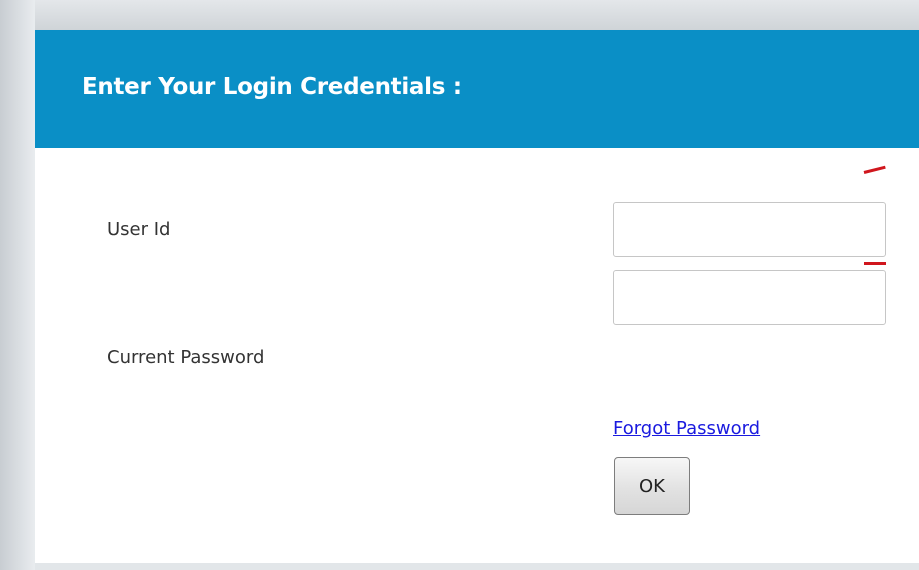 Image resolution: width=919 pixels, height=570 pixels. I want to click on panel-bottom-border, so click(477, 566).